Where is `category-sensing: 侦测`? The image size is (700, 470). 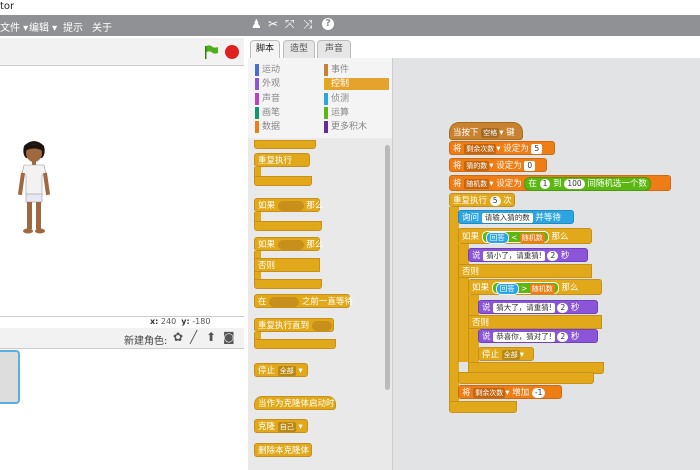 category-sensing: 侦测 is located at coordinates (356, 99).